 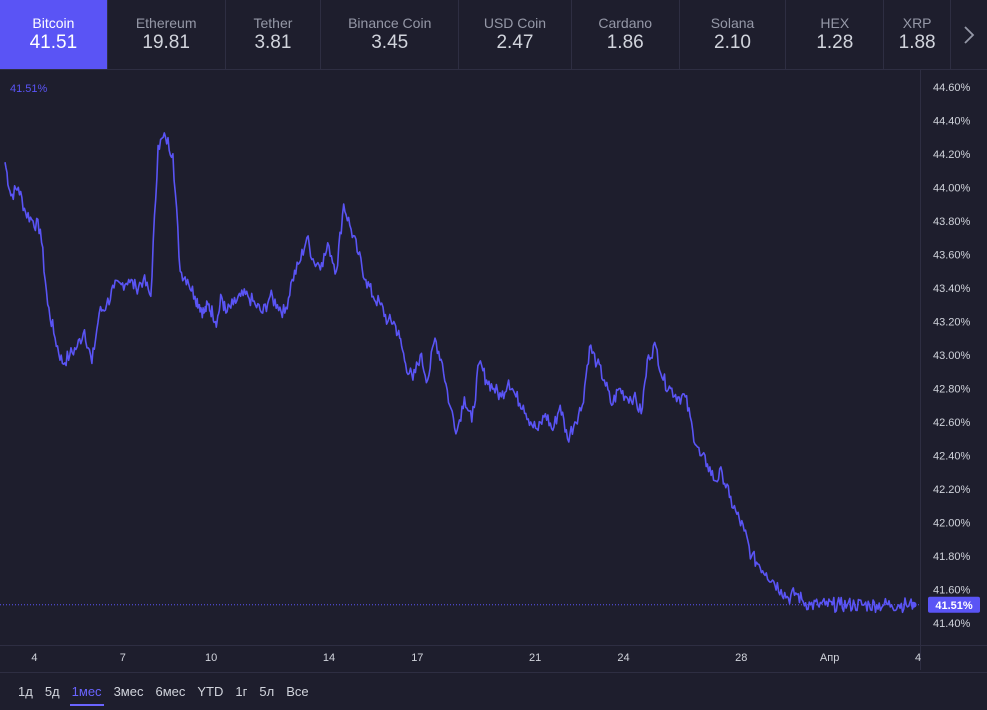 I want to click on y-tick-label: 43.80%, so click(x=952, y=222).